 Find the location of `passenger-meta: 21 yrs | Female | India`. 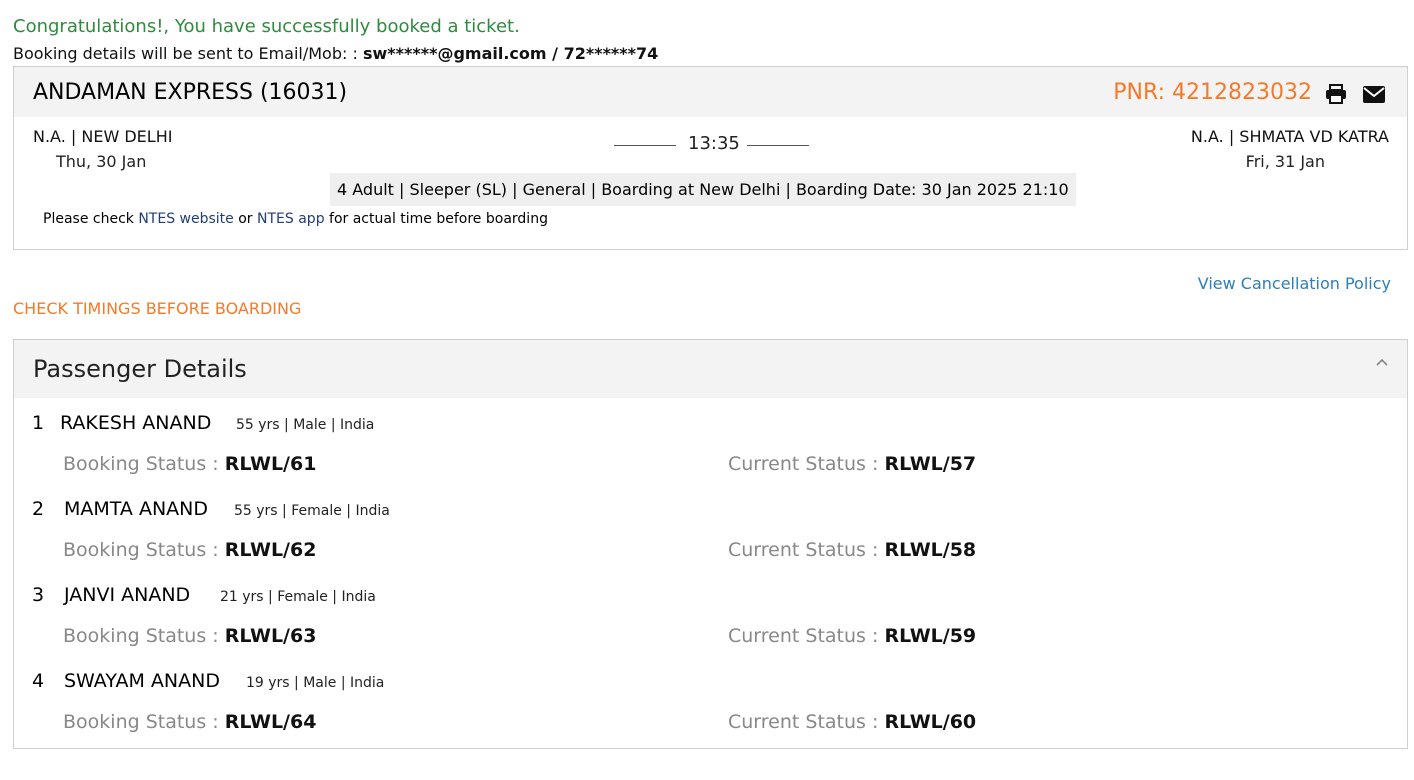

passenger-meta: 21 yrs | Female | India is located at coordinates (298, 597).